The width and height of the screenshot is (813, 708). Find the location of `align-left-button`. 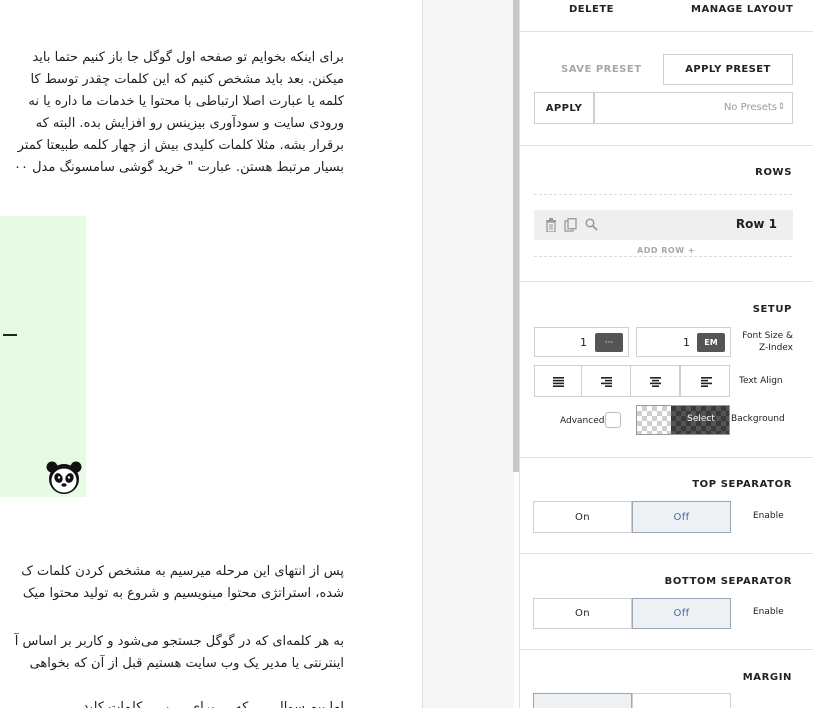

align-left-button is located at coordinates (558, 381).